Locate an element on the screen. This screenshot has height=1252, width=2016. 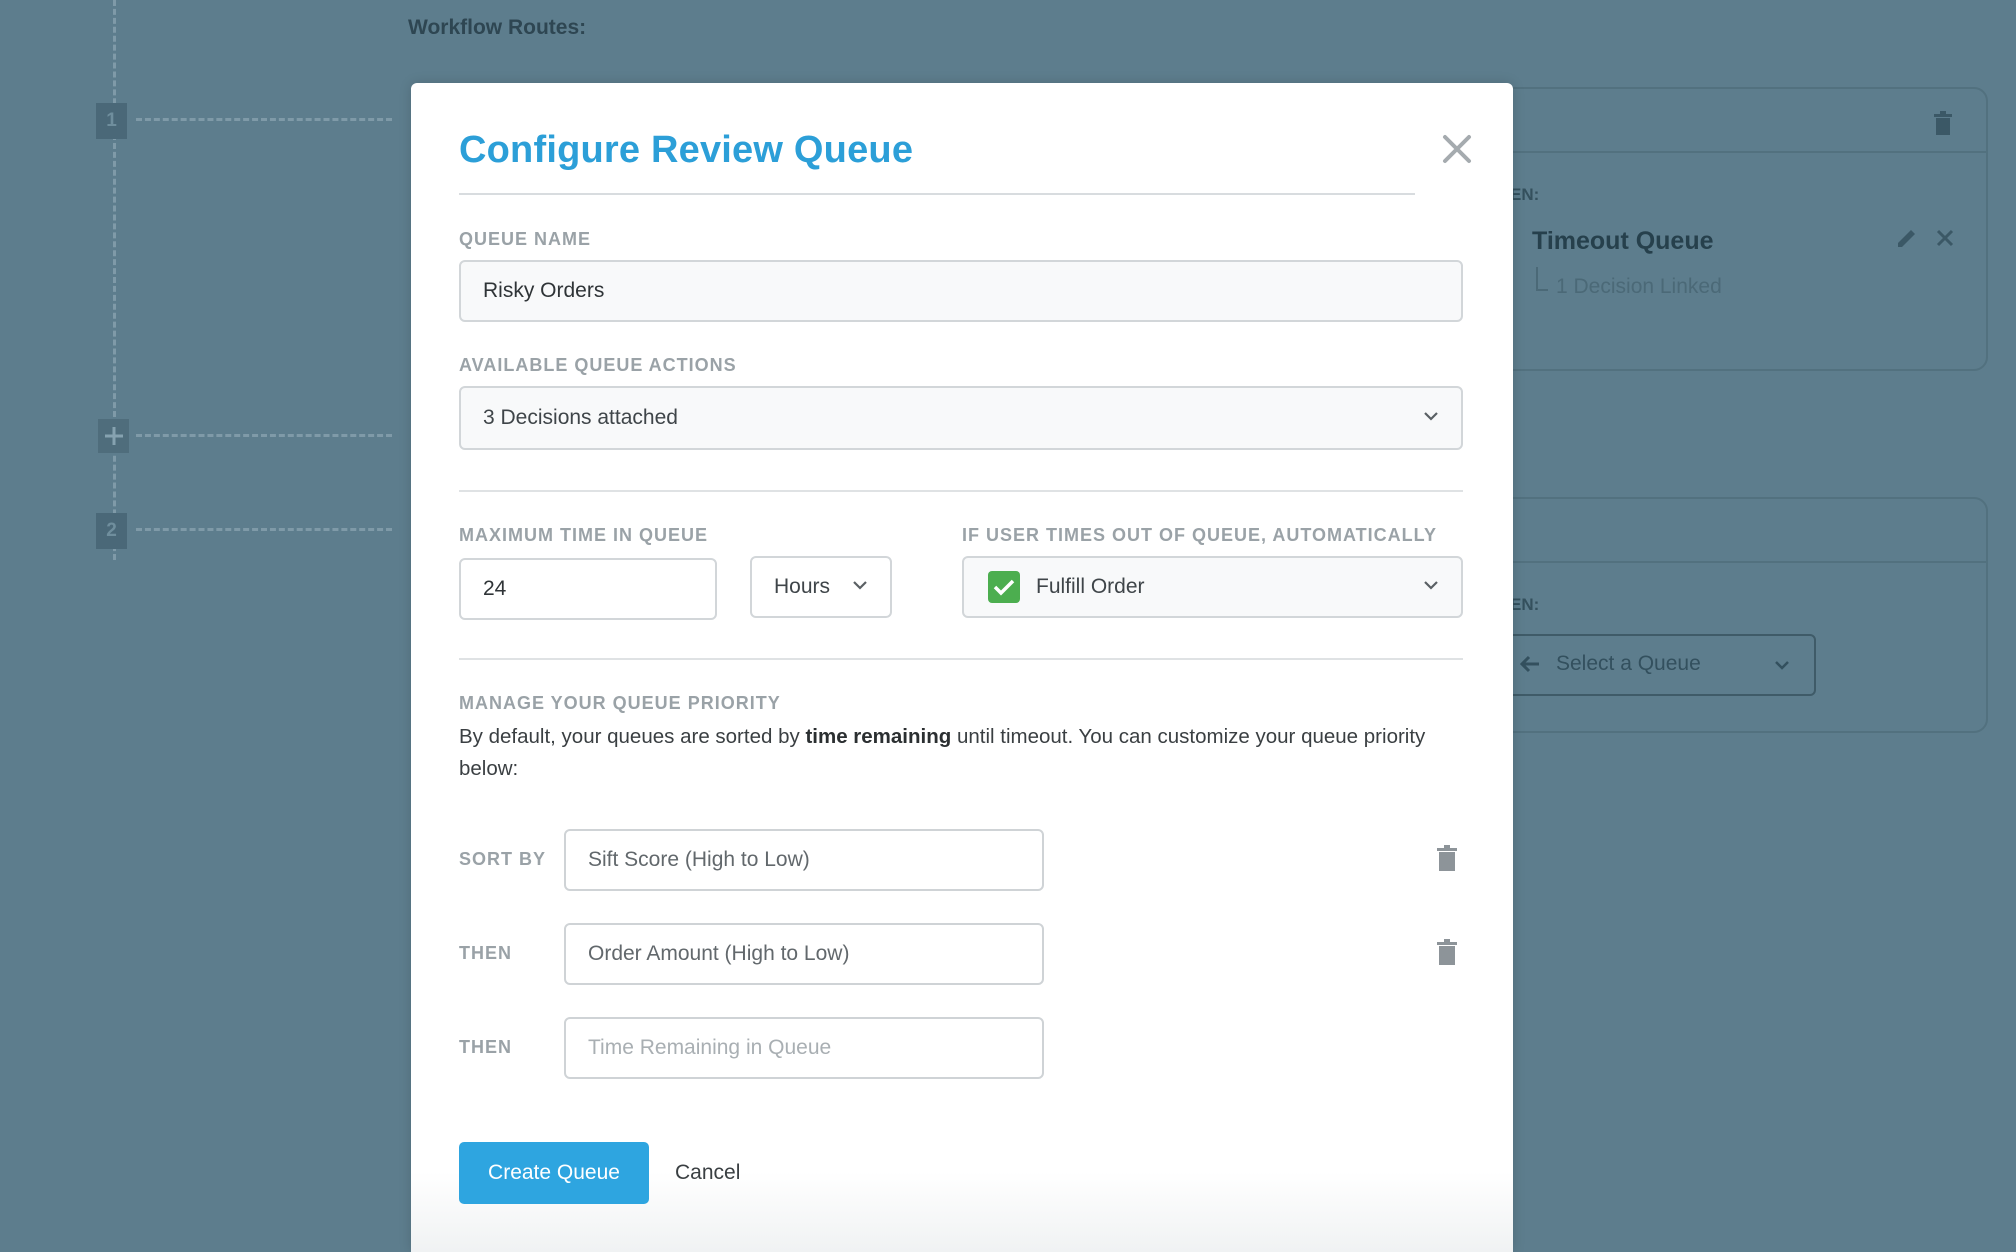
route-2-card: EN: Select a Queue is located at coordinates (1734, 615).